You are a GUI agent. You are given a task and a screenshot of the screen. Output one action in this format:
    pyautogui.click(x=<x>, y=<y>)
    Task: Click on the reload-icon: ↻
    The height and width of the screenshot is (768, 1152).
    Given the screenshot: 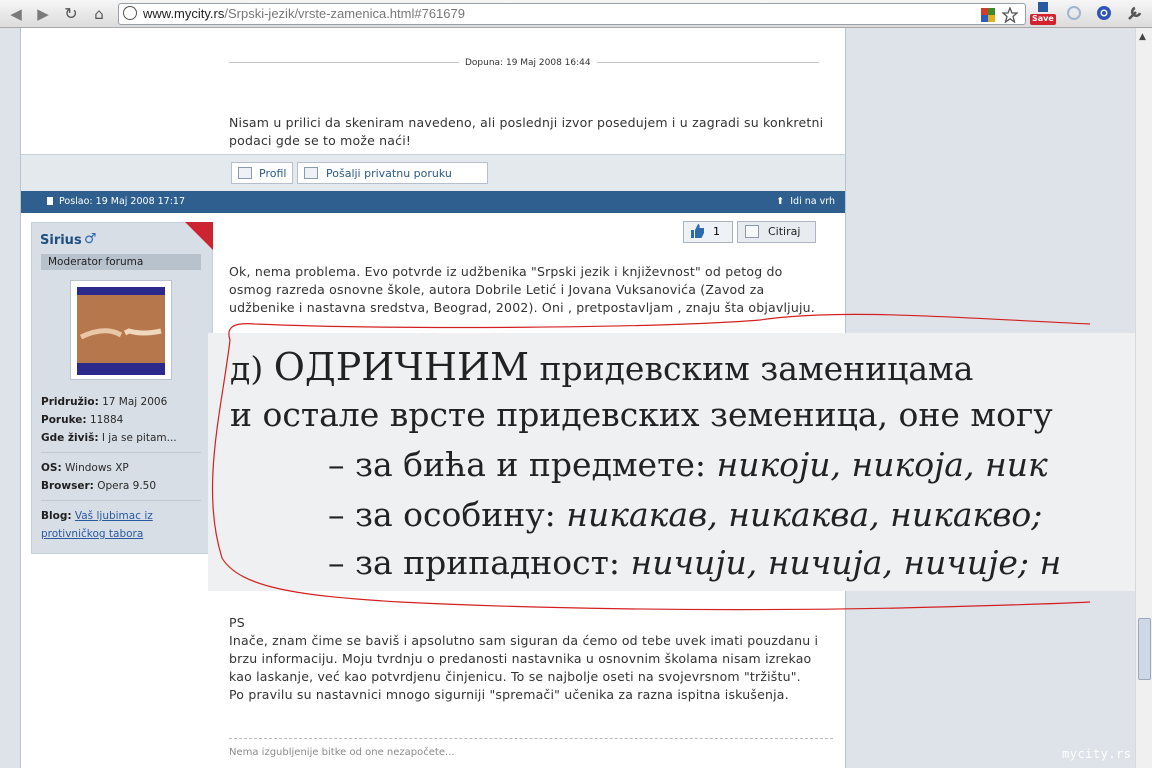 What is the action you would take?
    pyautogui.click(x=71, y=14)
    